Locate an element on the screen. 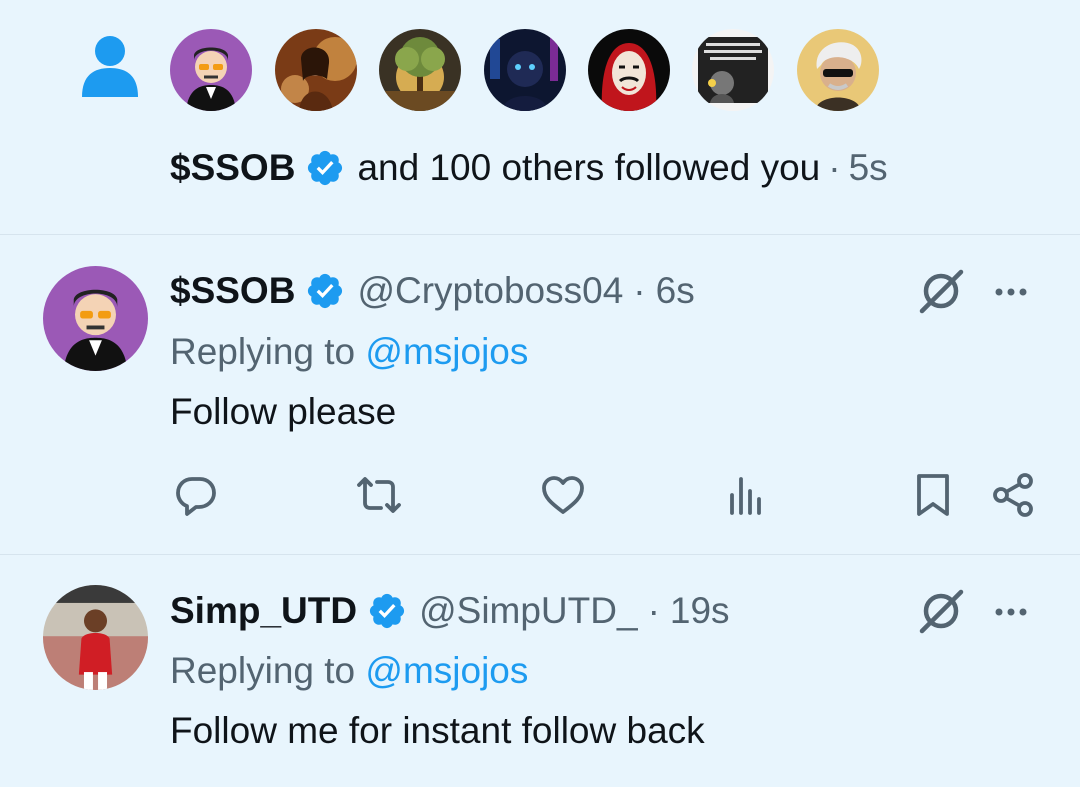 This screenshot has width=1080, height=787. person-icon is located at coordinates (110, 66).